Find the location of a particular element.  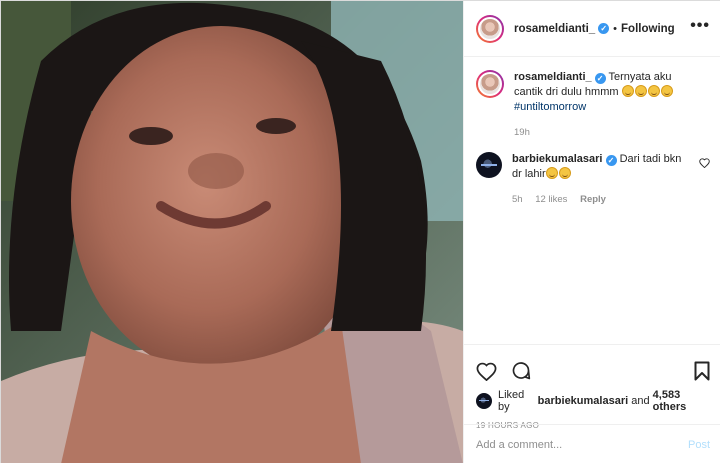

likes-others-link: 4,583 others is located at coordinates (681, 401).